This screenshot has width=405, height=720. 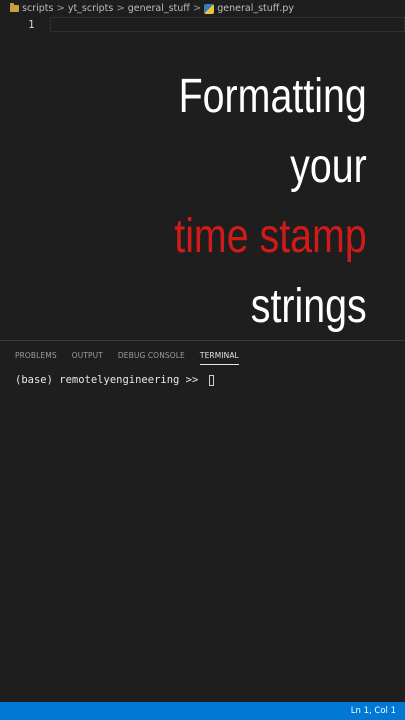 What do you see at coordinates (14, 7) in the screenshot?
I see `folder-icon` at bounding box center [14, 7].